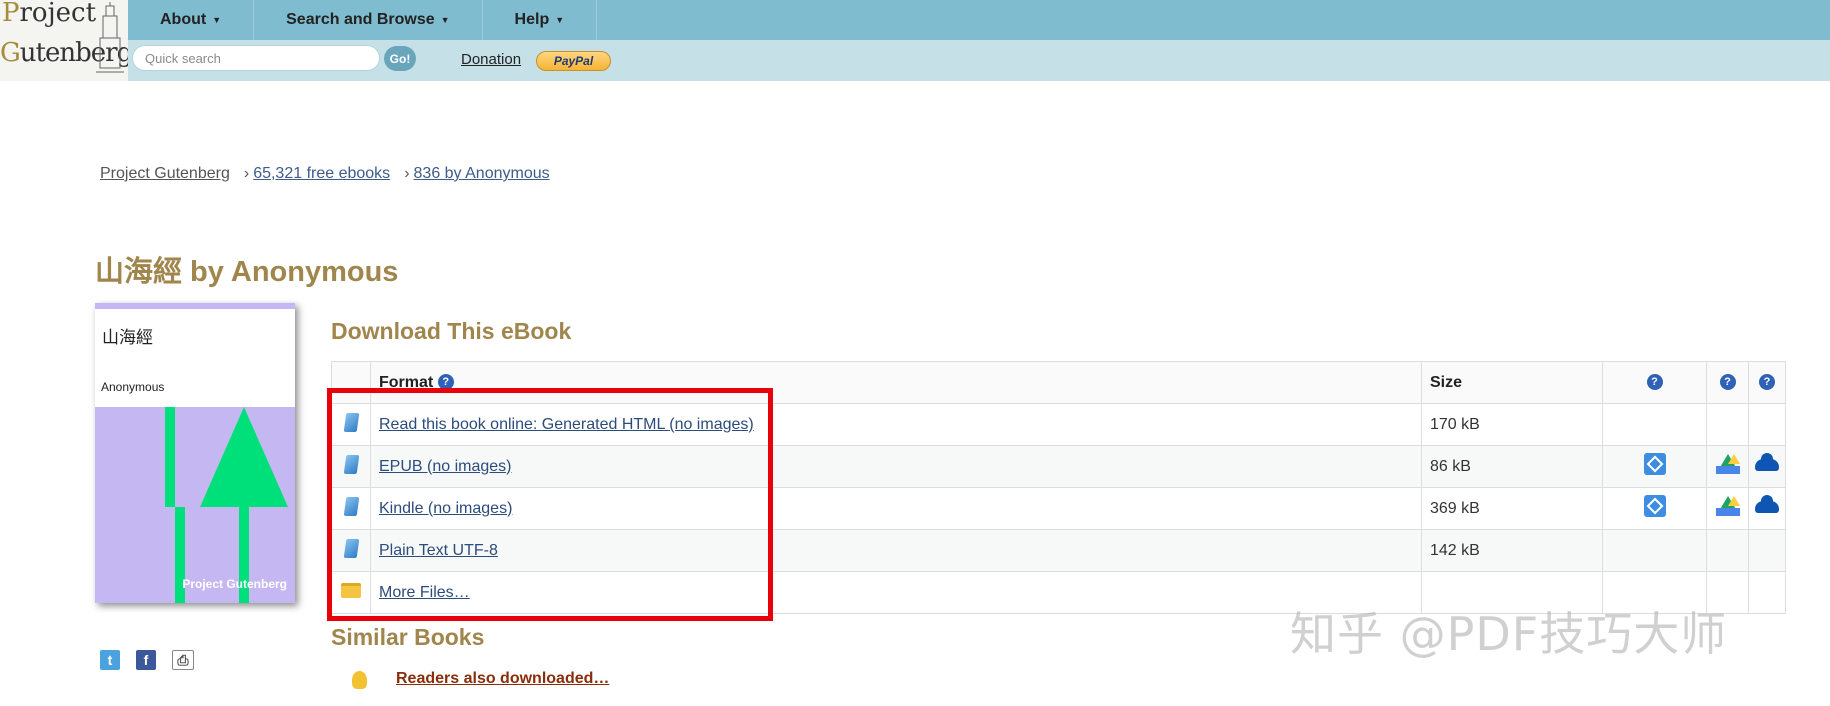  I want to click on breadcrumb-author: 836 by Anonymous, so click(482, 174).